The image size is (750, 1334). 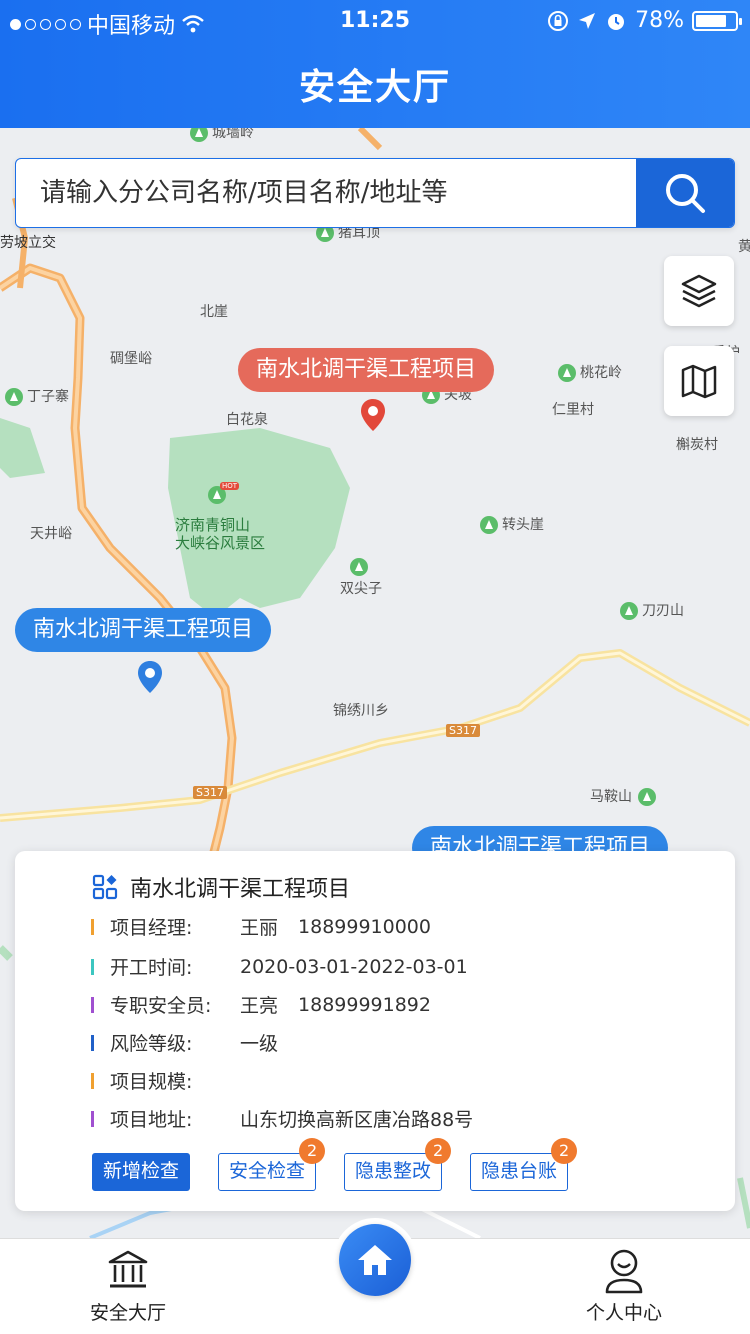 What do you see at coordinates (524, 1164) in the screenshot?
I see `hazard-ledger-button: 隐患台账 2` at bounding box center [524, 1164].